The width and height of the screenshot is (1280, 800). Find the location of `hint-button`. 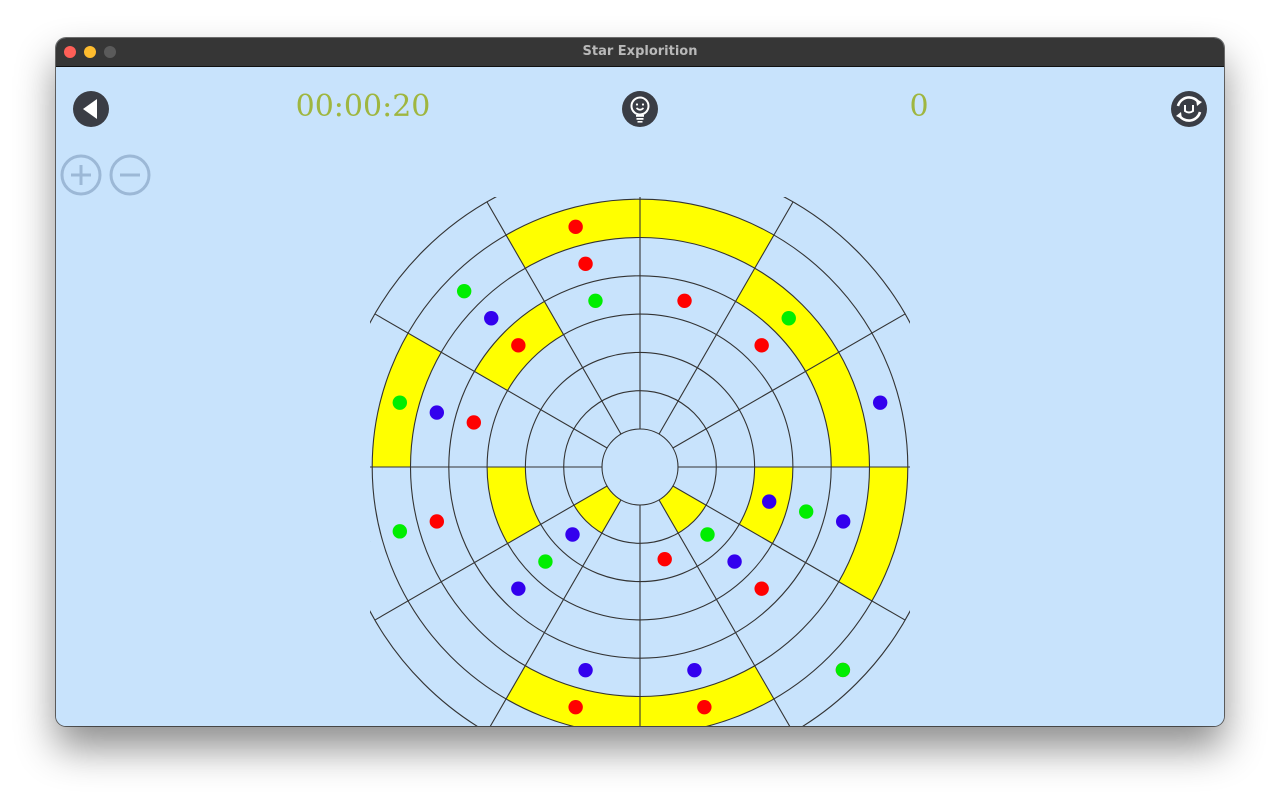

hint-button is located at coordinates (640, 109).